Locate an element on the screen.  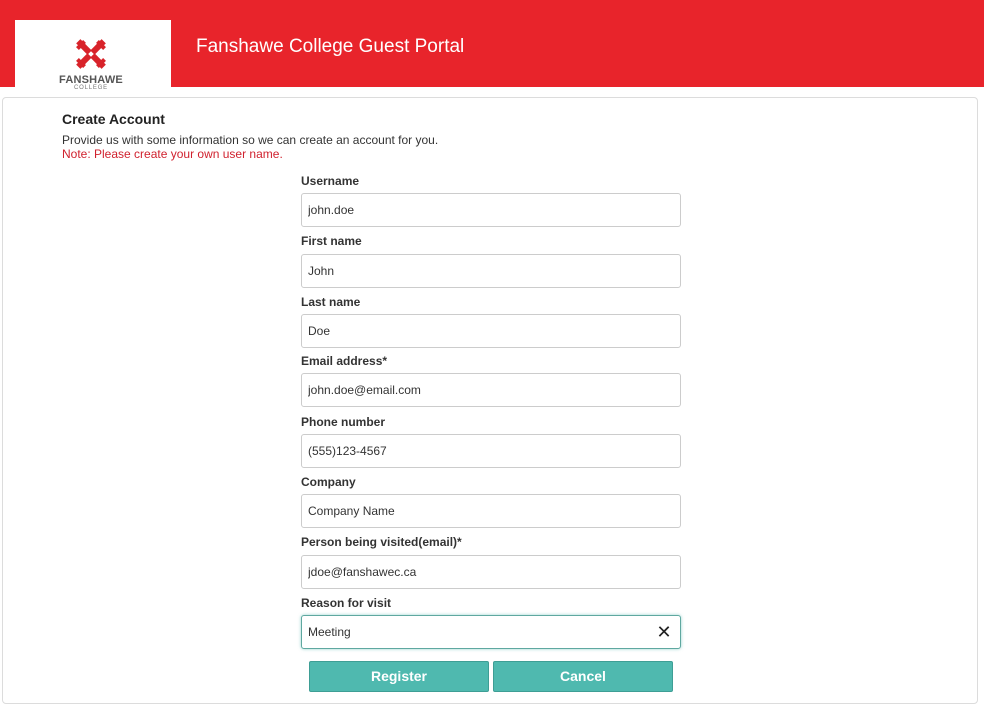
fanshawe-logo-icon is located at coordinates (91, 54).